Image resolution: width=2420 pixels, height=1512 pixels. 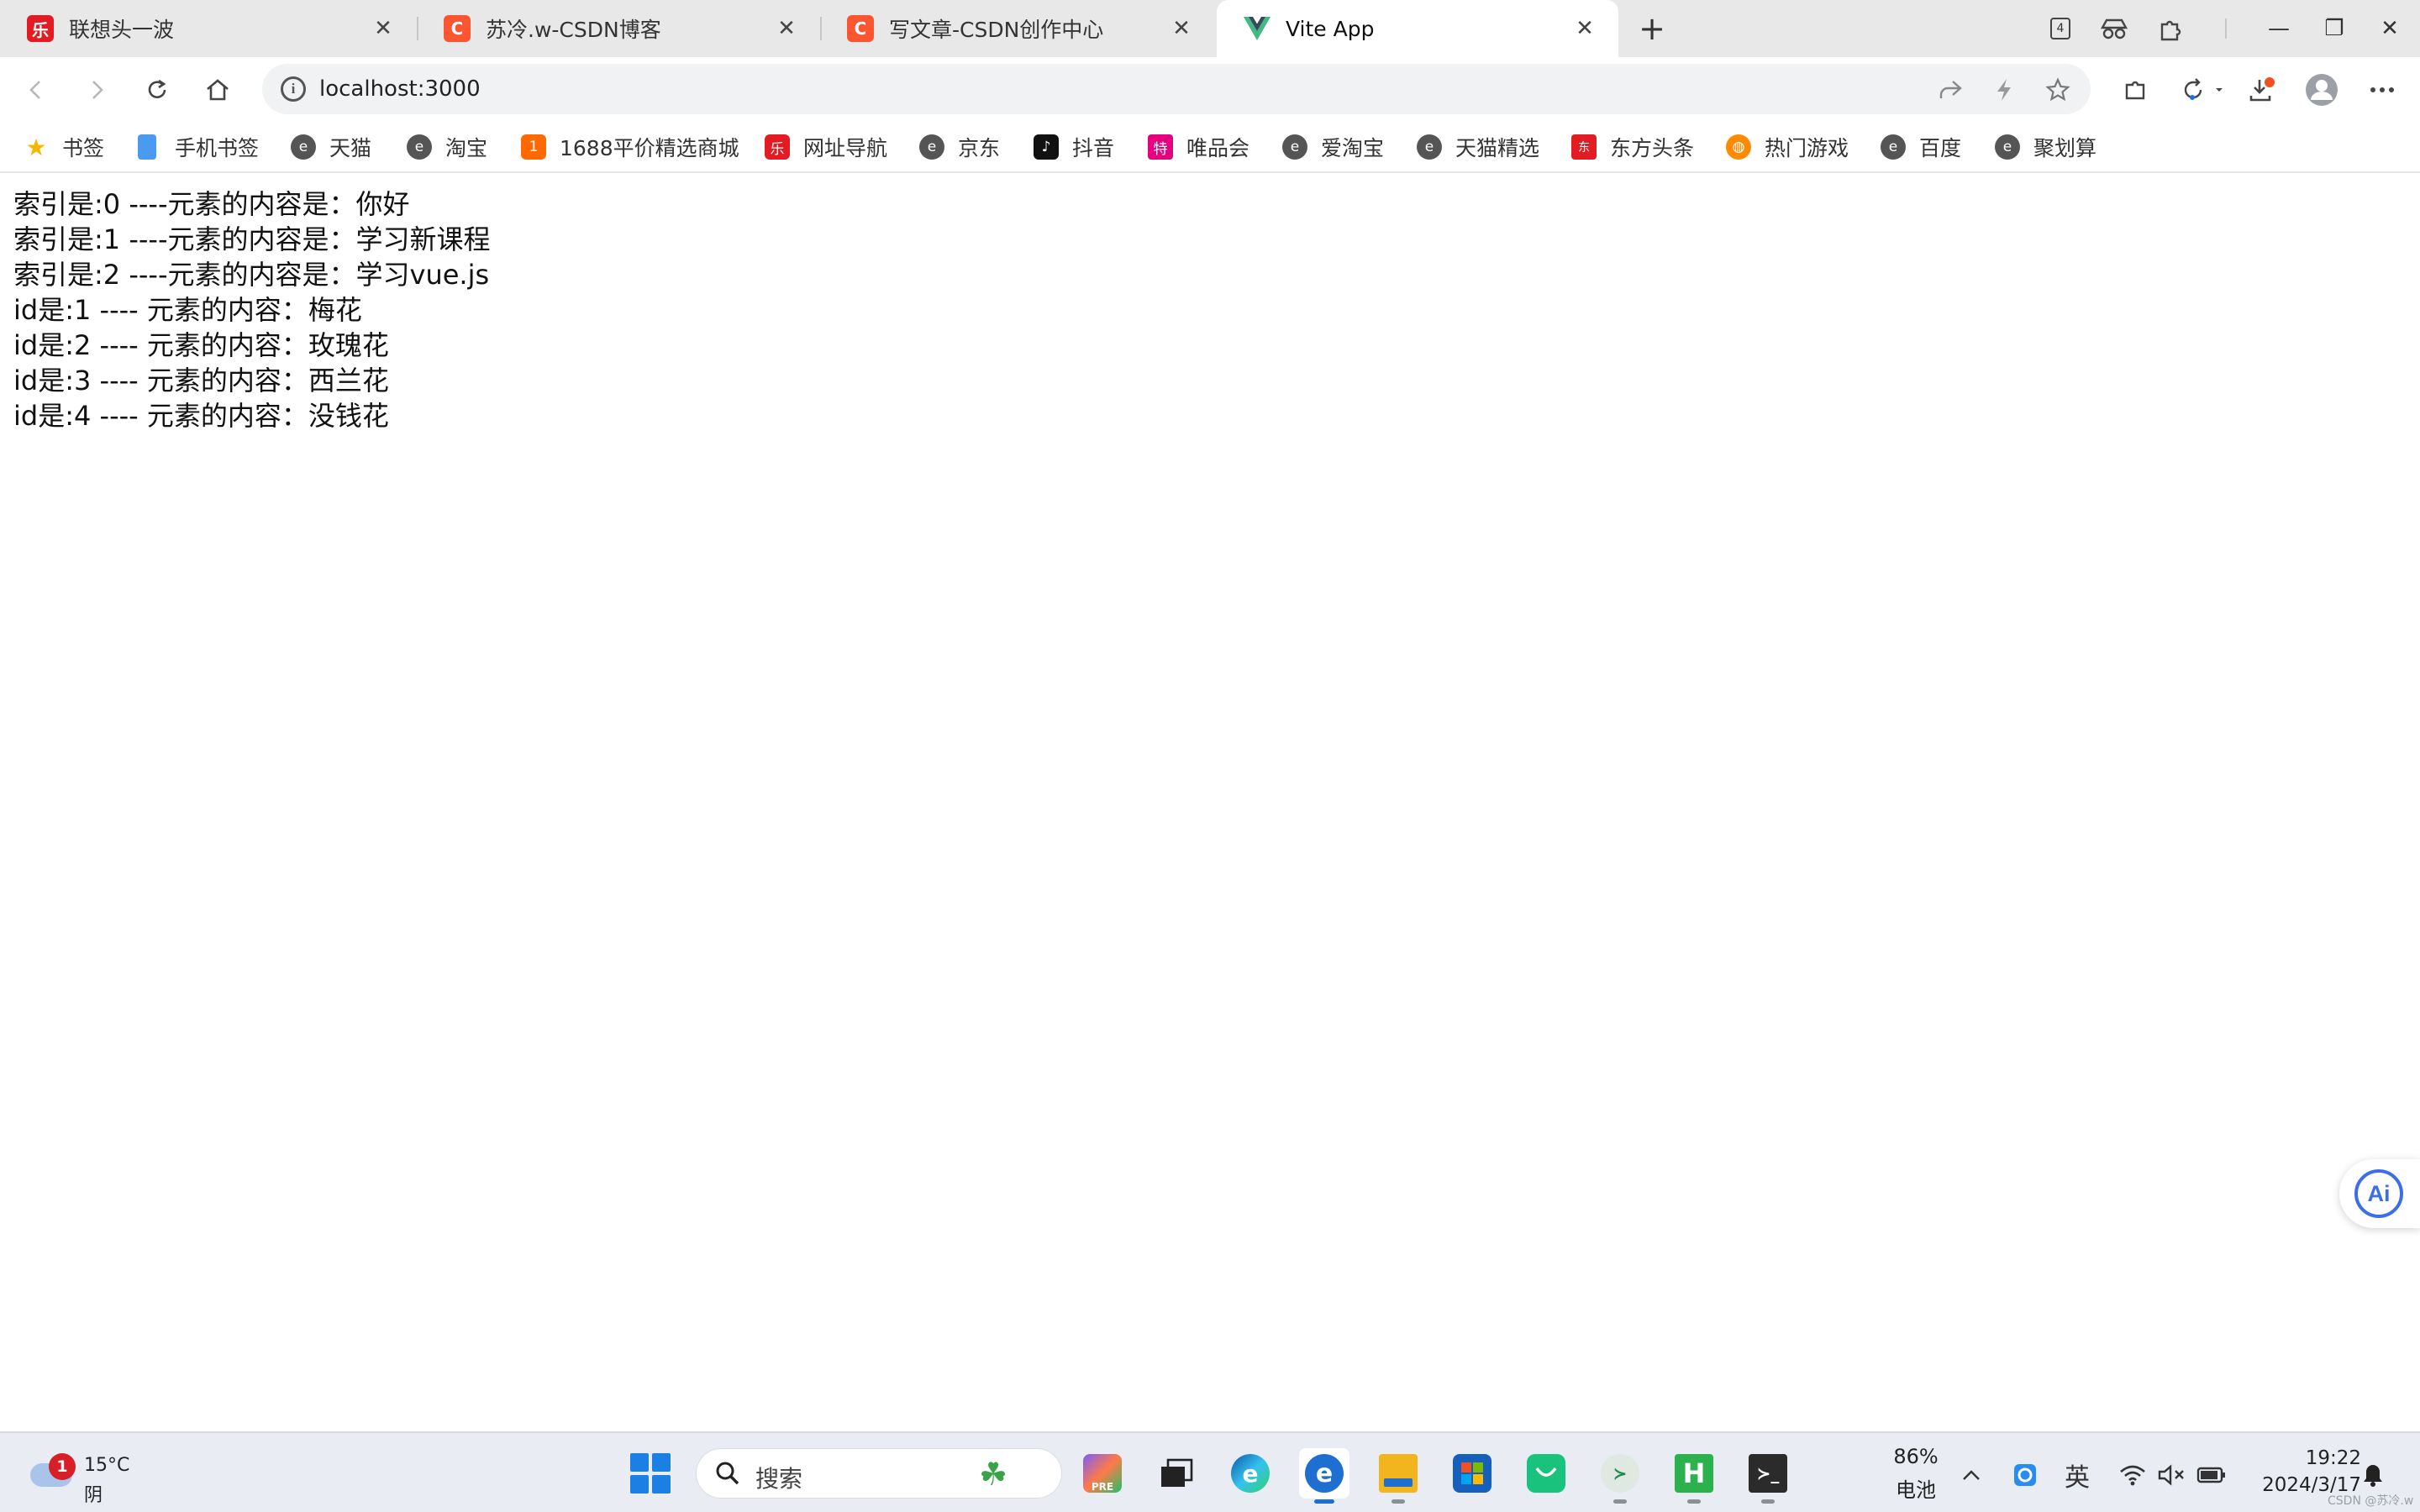 I want to click on search-placeholder: 搜索, so click(x=779, y=1479).